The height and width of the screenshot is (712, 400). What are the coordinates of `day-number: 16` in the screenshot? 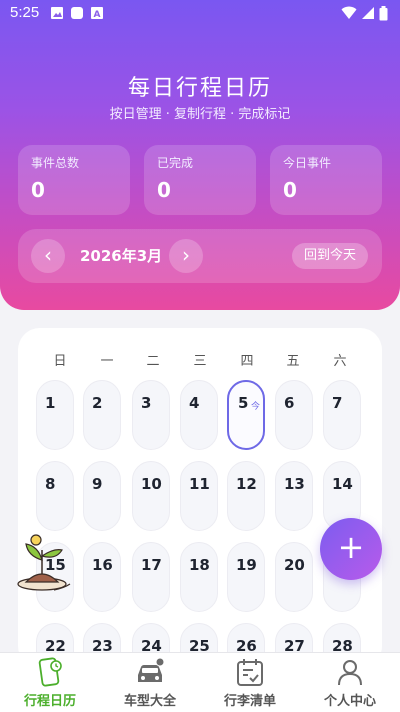 It's located at (102, 565).